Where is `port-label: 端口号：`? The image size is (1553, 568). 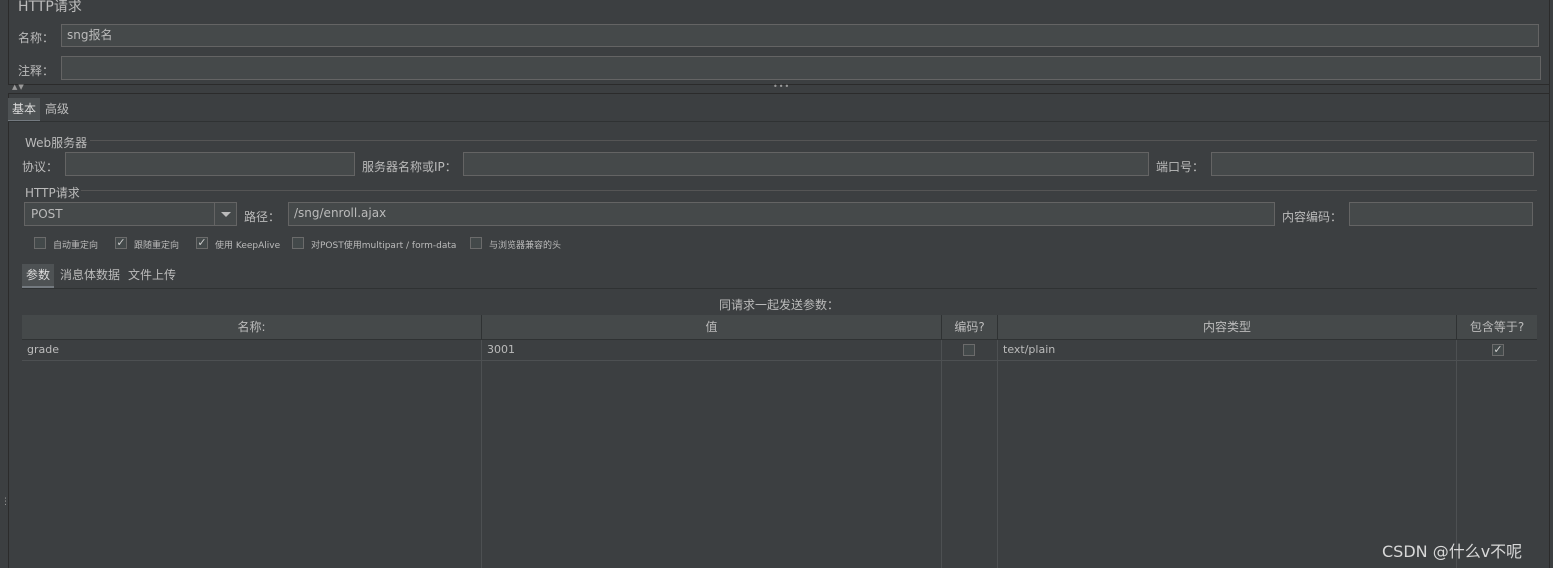
port-label: 端口号： is located at coordinates (1180, 167).